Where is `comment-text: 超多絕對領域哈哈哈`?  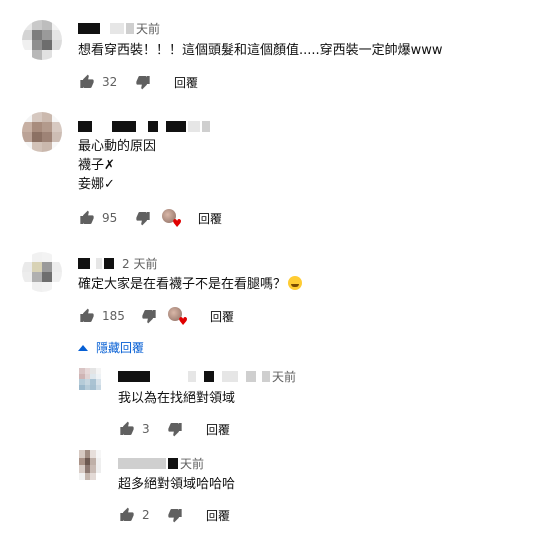
comment-text: 超多絕對領域哈哈哈 is located at coordinates (177, 484).